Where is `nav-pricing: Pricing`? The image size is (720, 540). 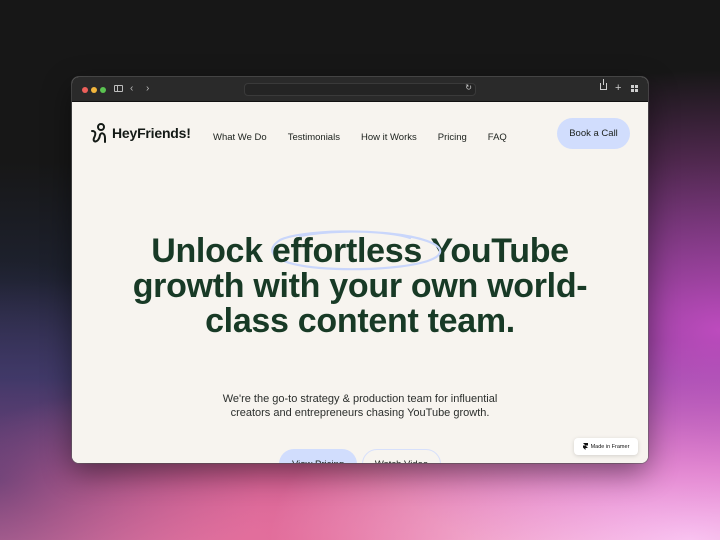 nav-pricing: Pricing is located at coordinates (452, 137).